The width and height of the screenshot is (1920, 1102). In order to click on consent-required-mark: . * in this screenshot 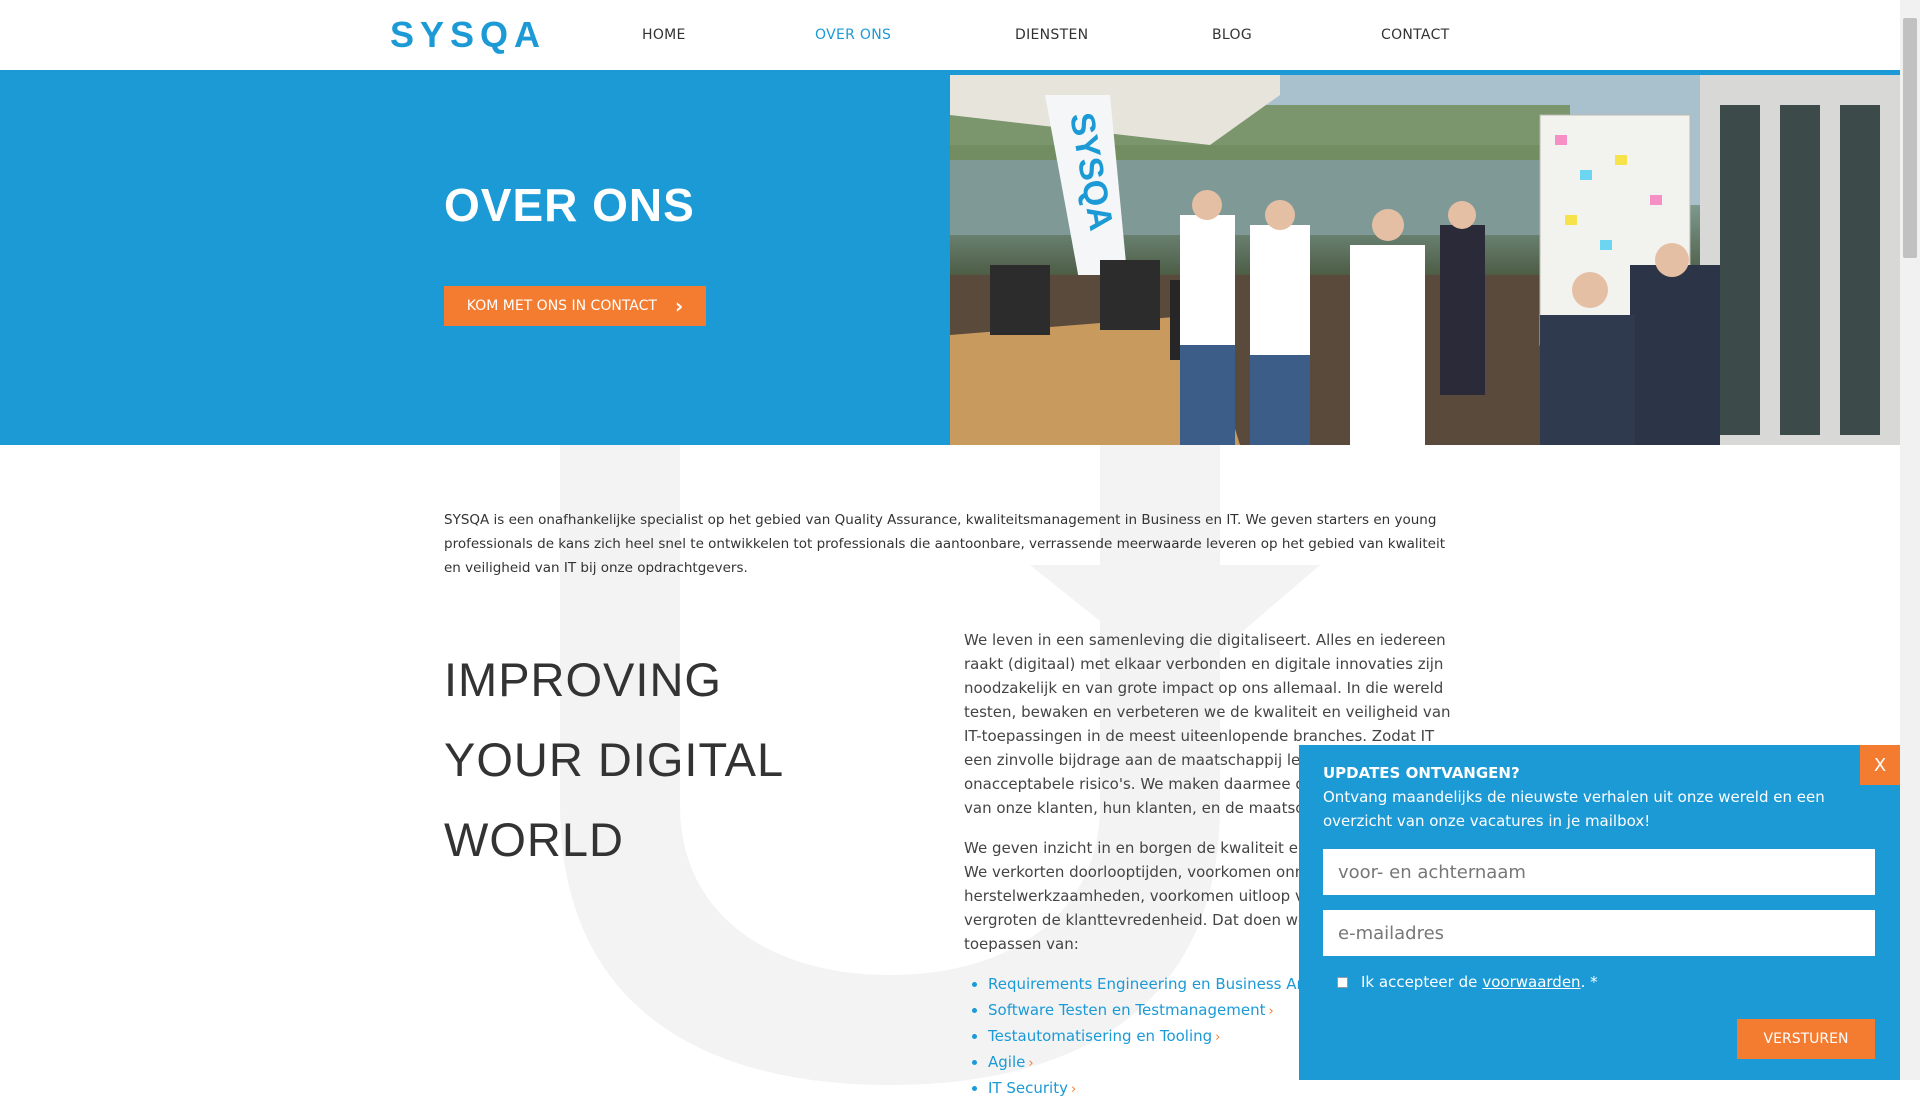, I will do `click(1589, 982)`.